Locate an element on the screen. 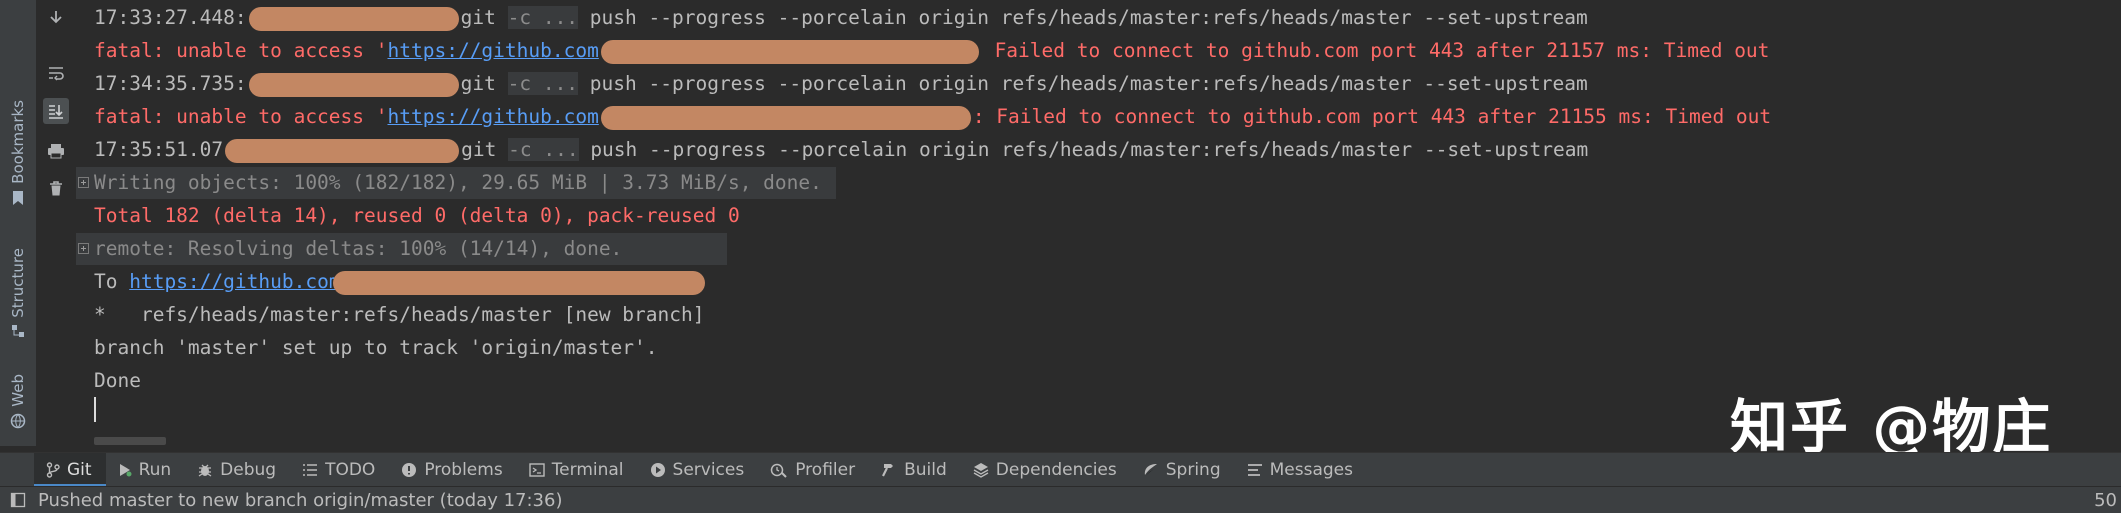 The width and height of the screenshot is (2121, 513). tab-messages: Messages is located at coordinates (1301, 470).